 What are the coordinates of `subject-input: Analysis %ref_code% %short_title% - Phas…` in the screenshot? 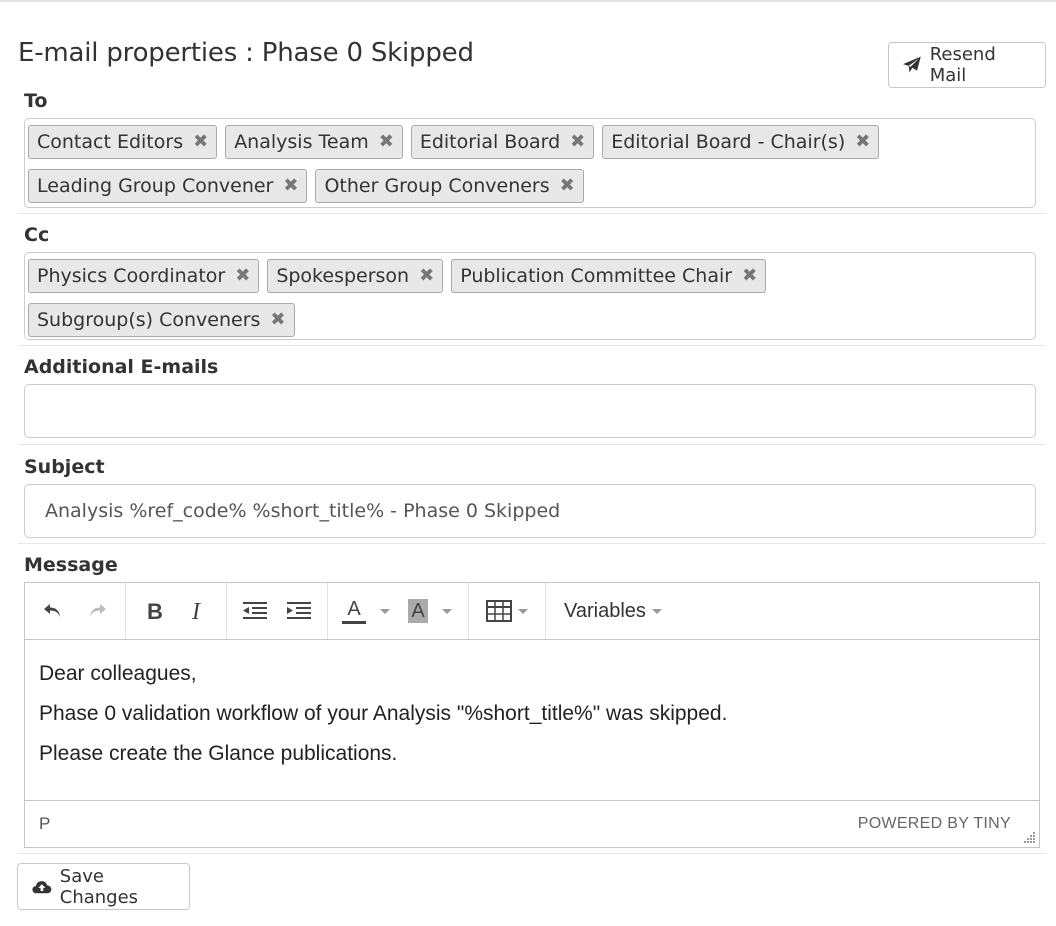 It's located at (530, 511).